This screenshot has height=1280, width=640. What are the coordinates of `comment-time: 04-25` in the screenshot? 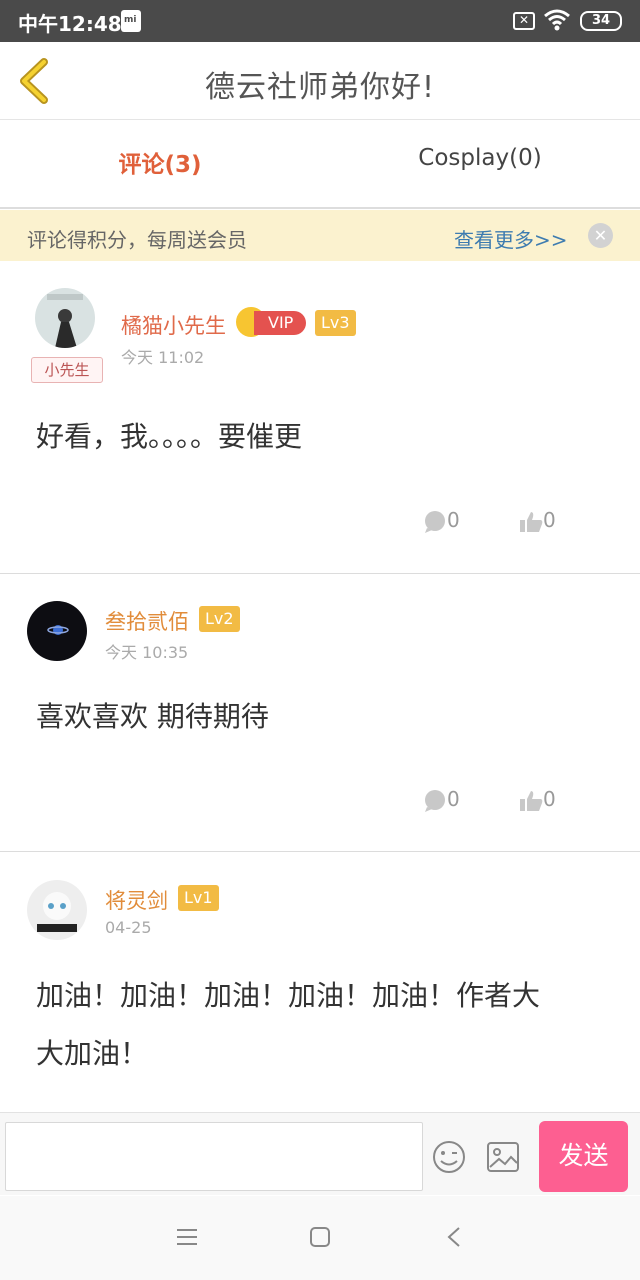 It's located at (128, 927).